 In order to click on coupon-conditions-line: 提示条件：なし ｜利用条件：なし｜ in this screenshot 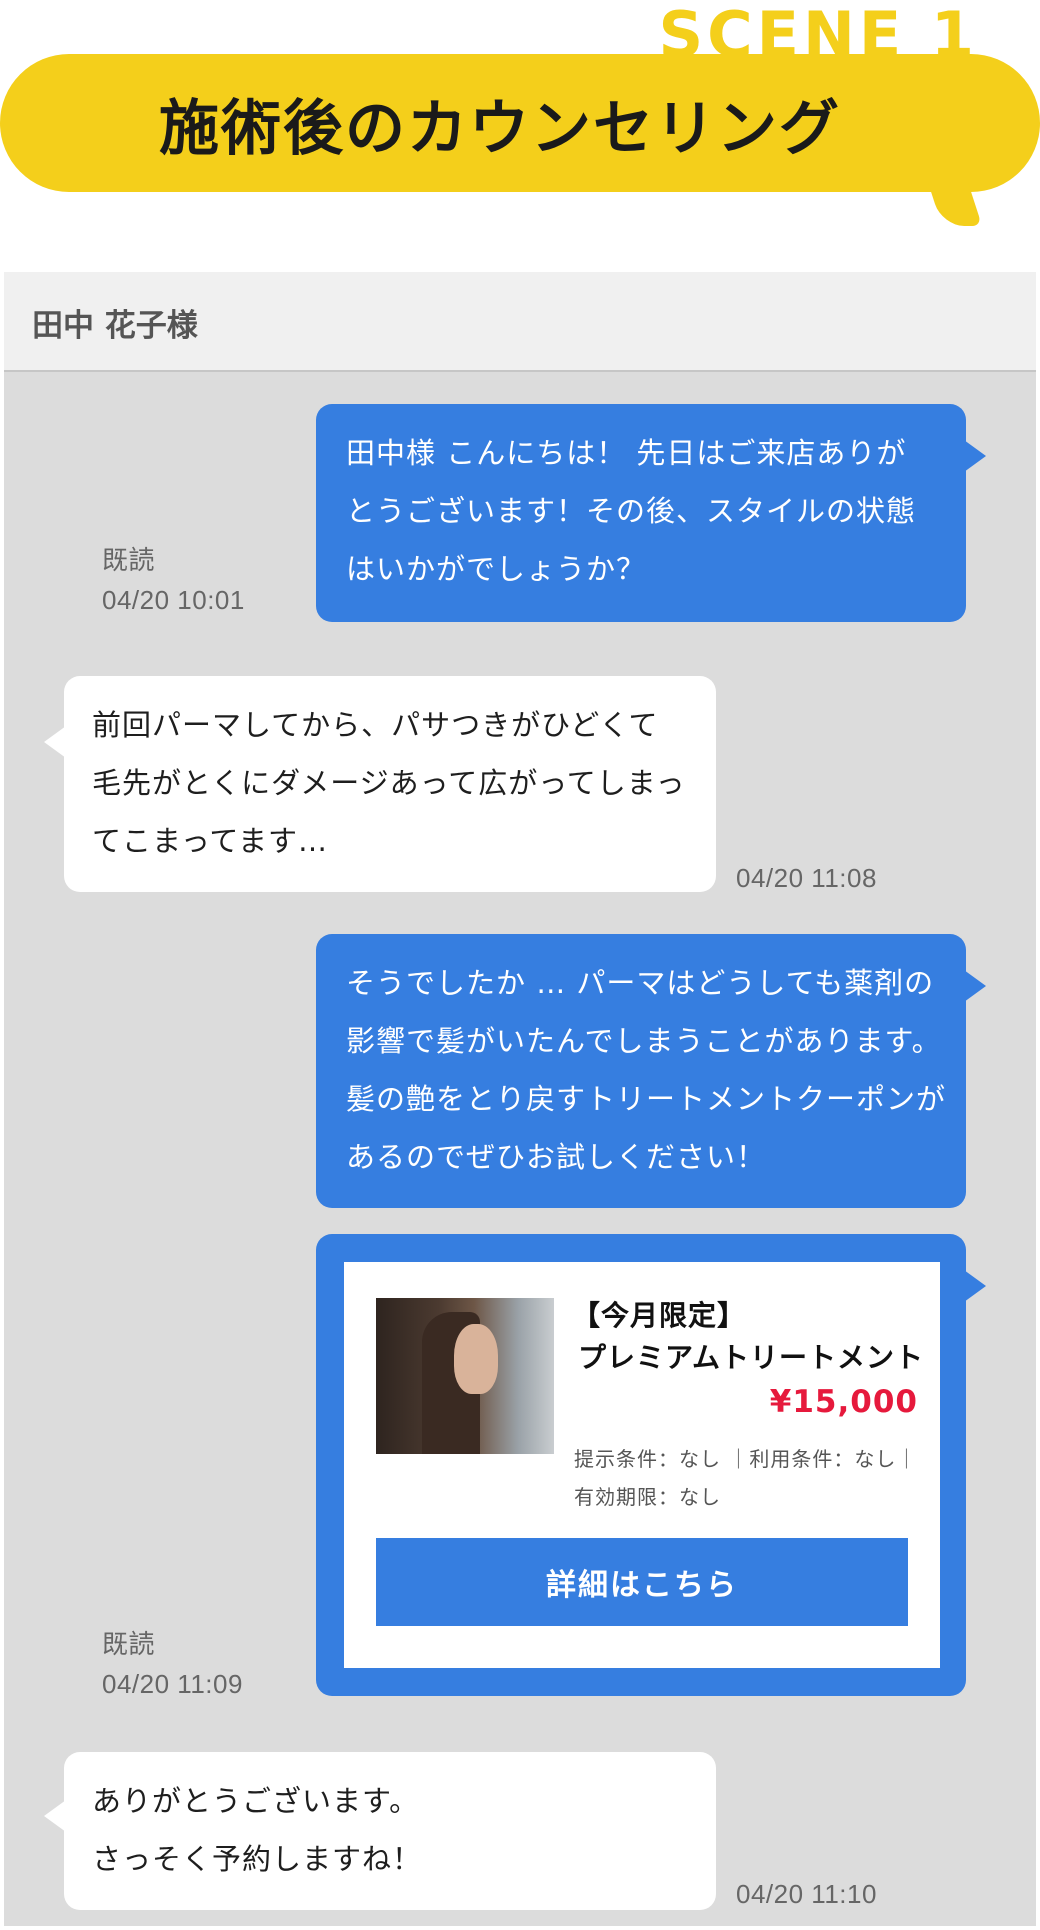, I will do `click(746, 1459)`.